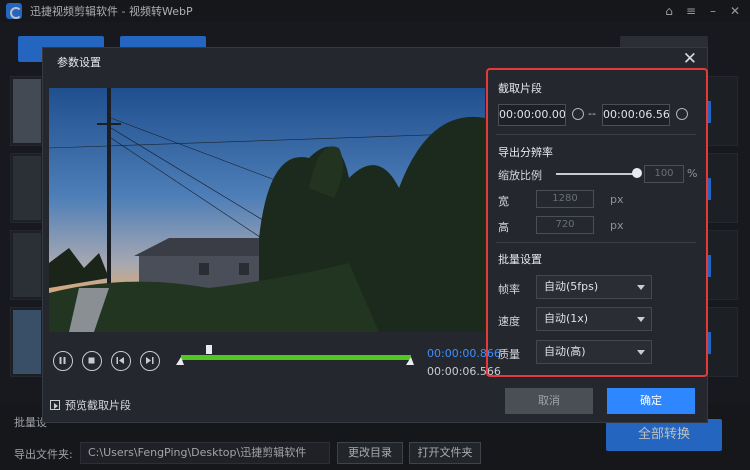 The width and height of the screenshot is (750, 470). I want to click on quality-value: 自动(高), so click(565, 351).